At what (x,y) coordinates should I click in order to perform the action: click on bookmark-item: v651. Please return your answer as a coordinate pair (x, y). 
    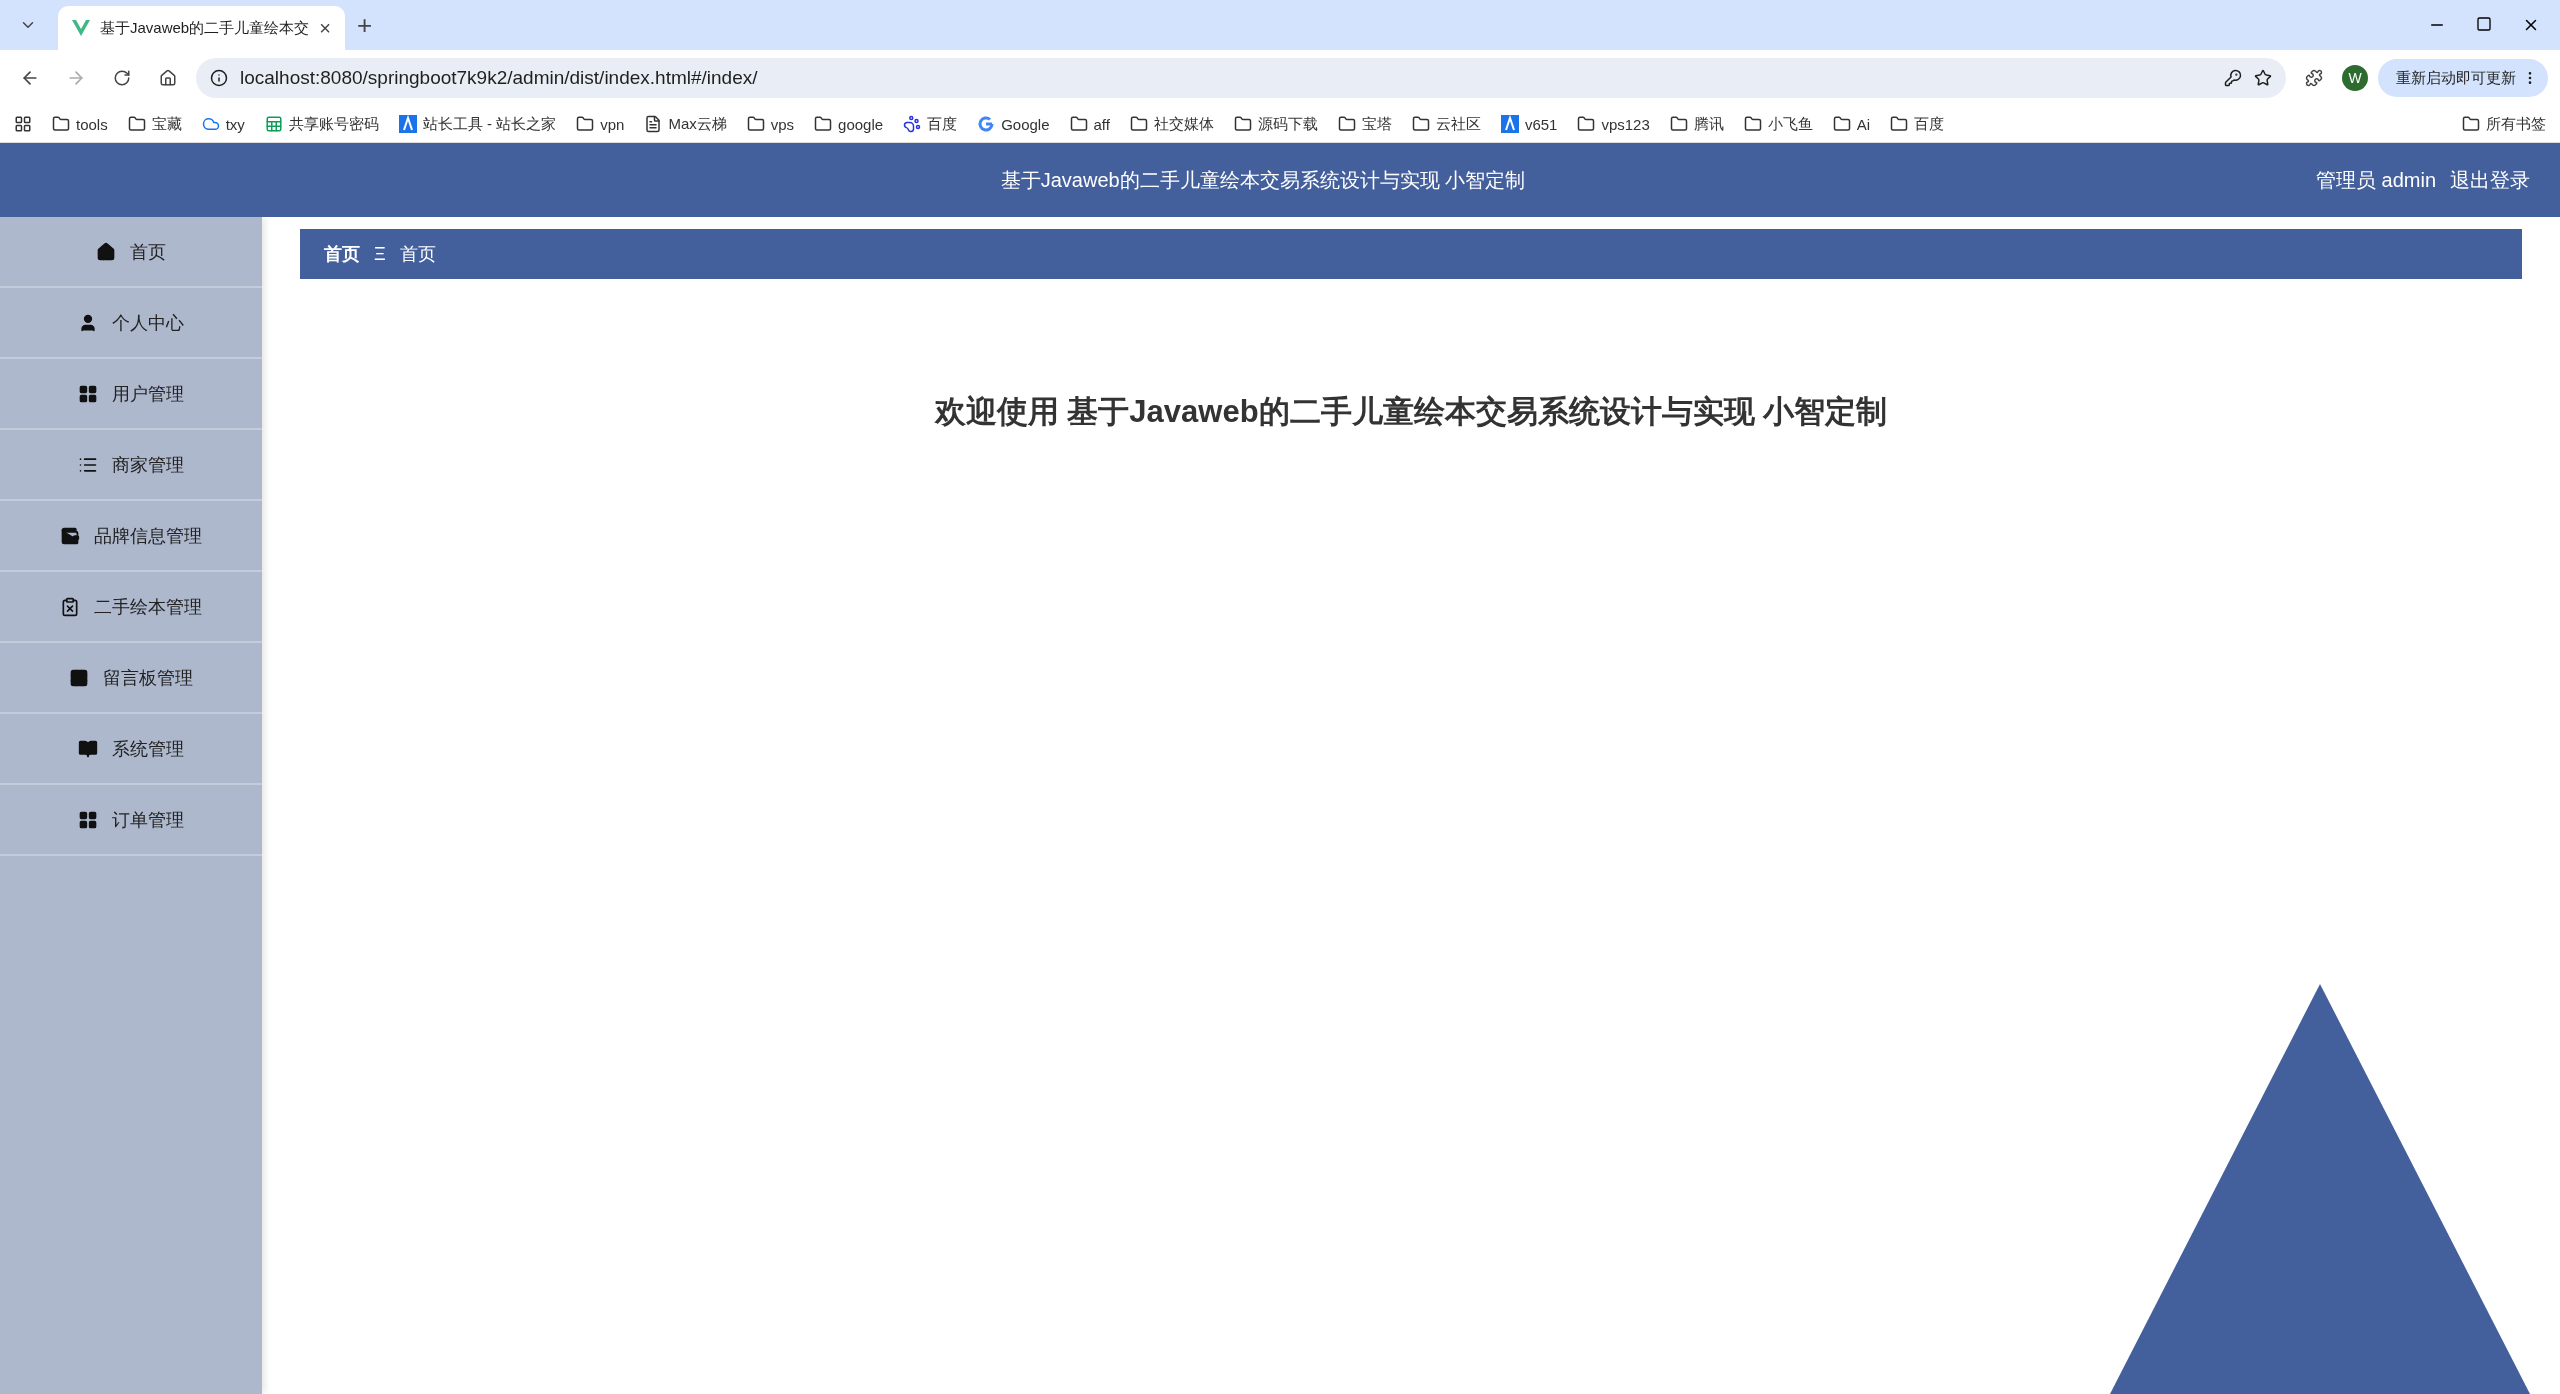
    Looking at the image, I should click on (1529, 124).